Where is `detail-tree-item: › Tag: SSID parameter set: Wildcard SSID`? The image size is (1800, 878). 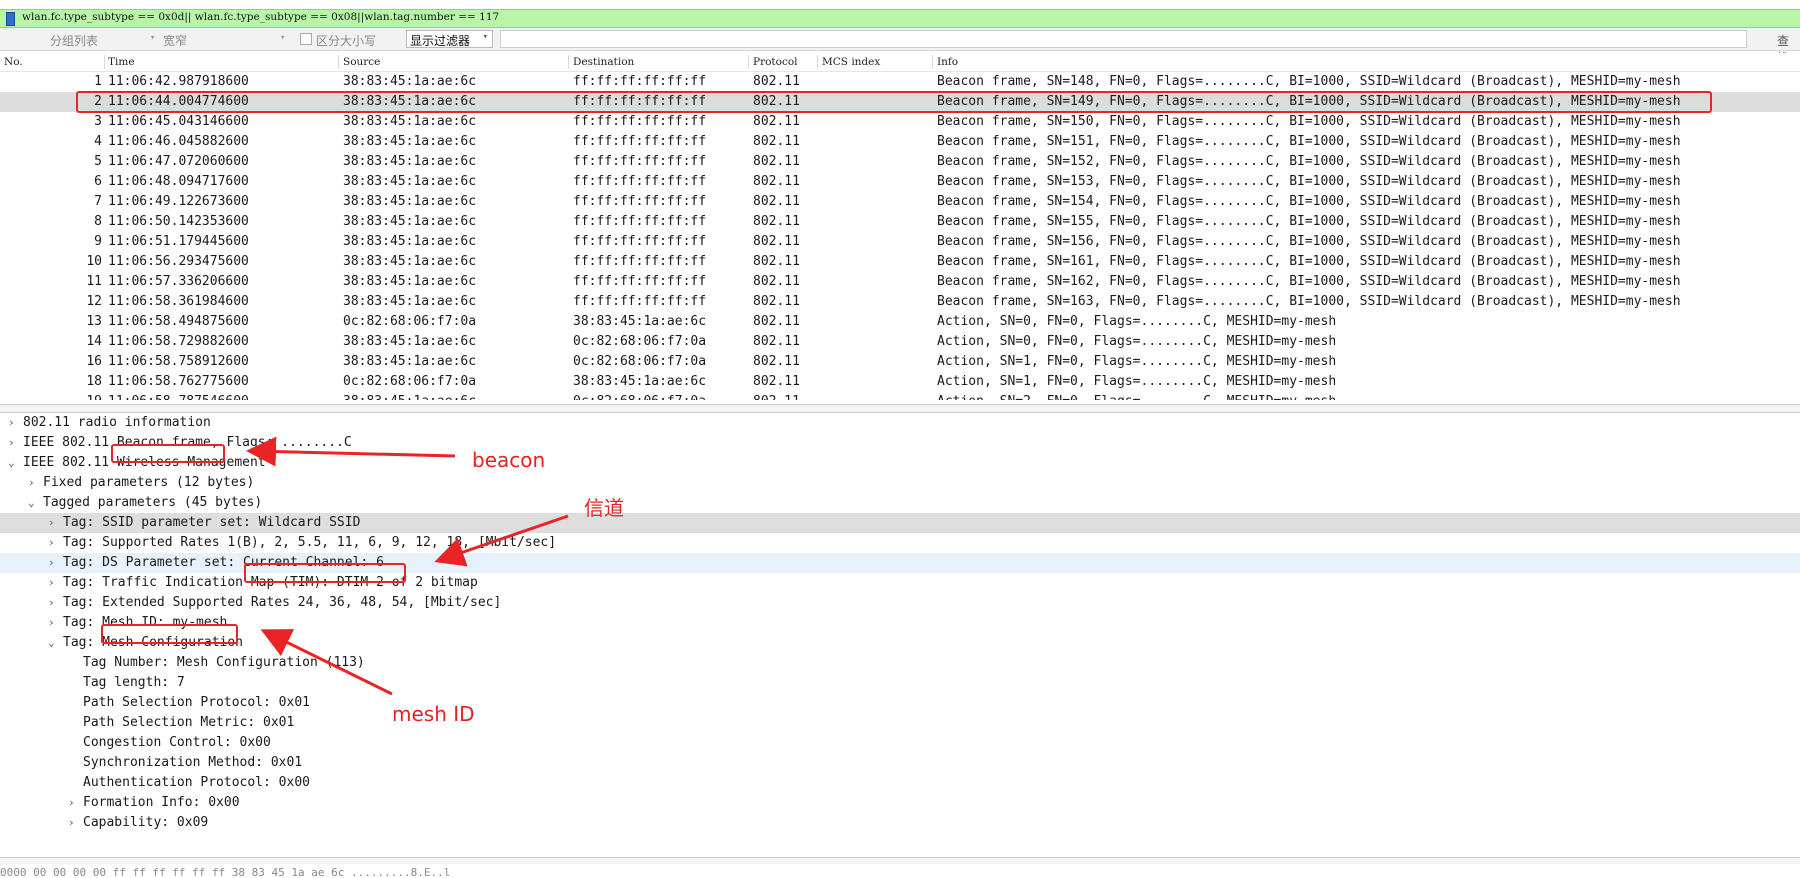 detail-tree-item: › Tag: SSID parameter set: Wildcard SSID is located at coordinates (900, 523).